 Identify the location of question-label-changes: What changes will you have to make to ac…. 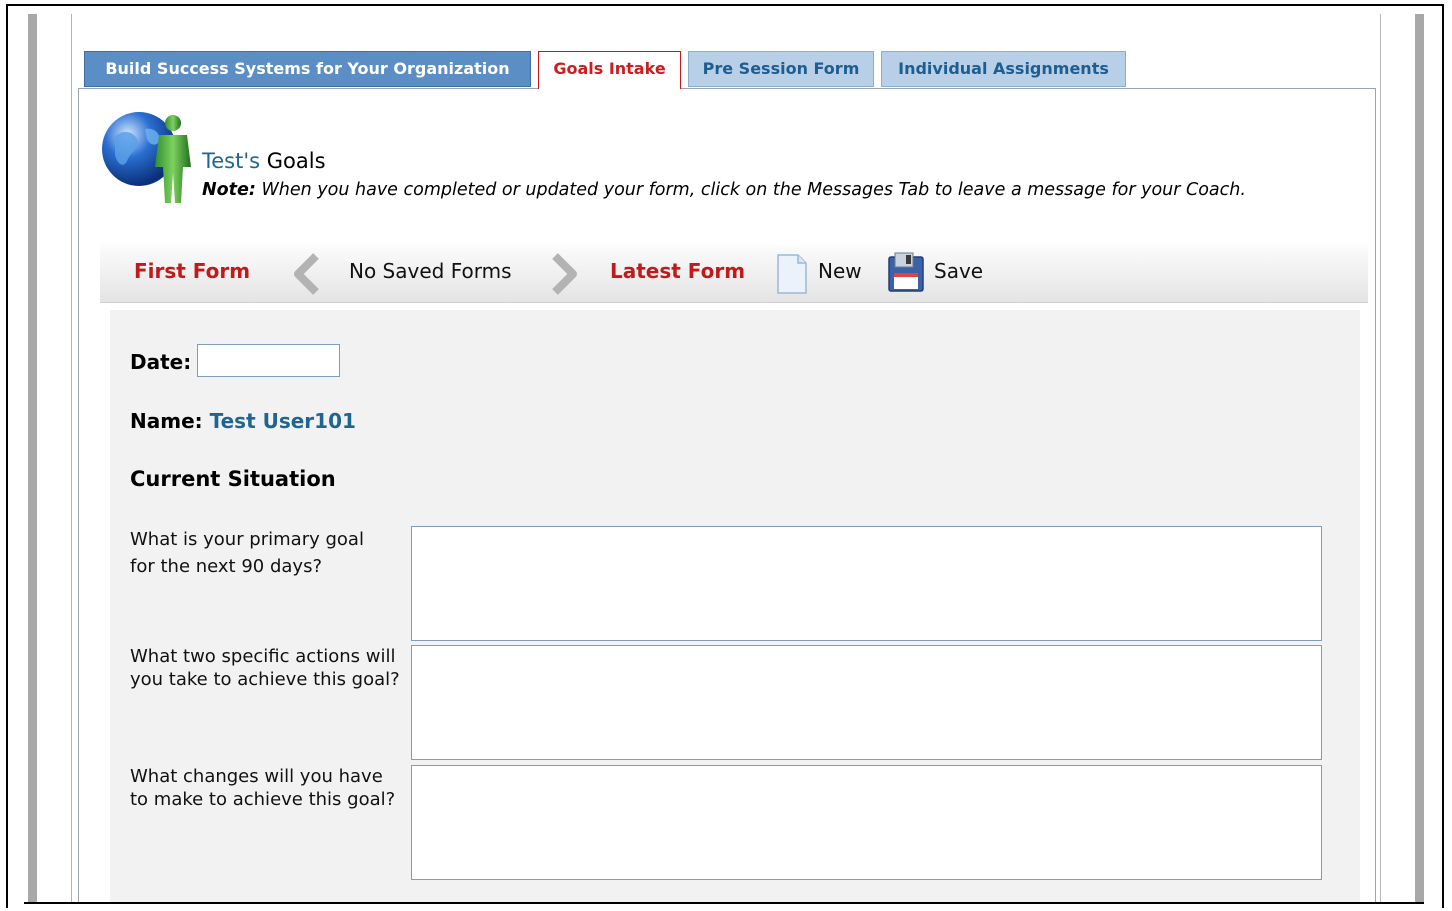
(263, 788).